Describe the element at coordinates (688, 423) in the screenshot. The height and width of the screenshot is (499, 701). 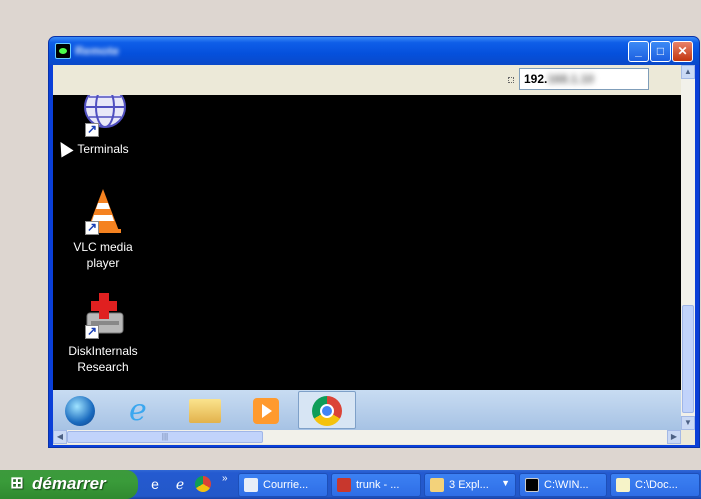
I see `scroll-down-button: ▼` at that location.